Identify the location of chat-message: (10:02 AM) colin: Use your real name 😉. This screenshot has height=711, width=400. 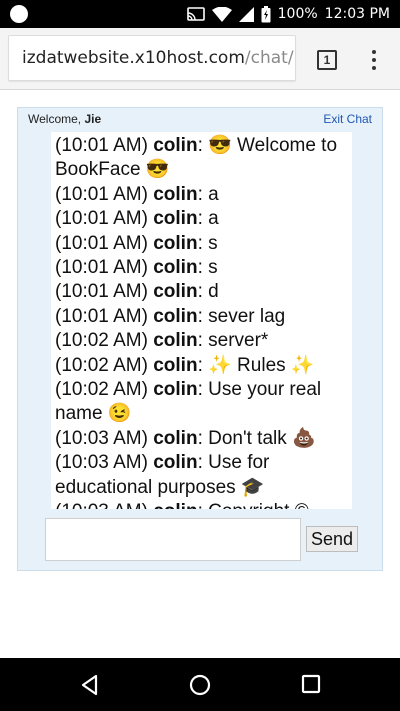
(188, 402).